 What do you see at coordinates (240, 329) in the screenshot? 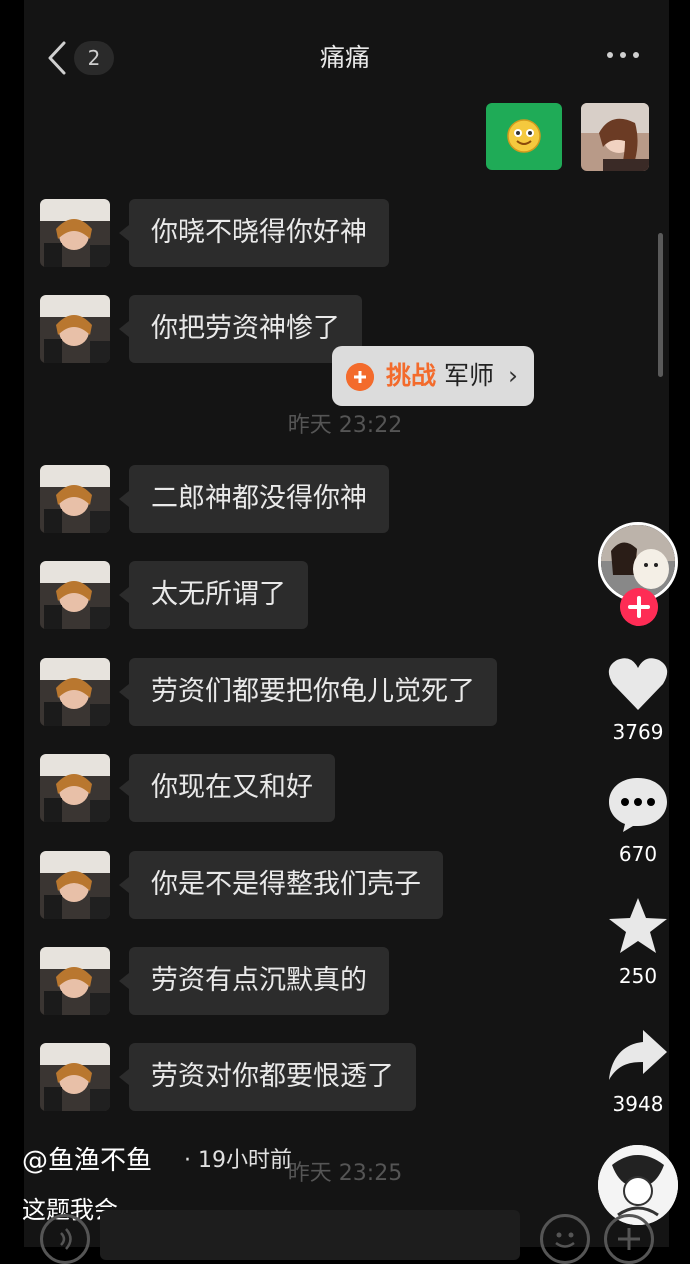
I see `received-message-bubble: 你把劳资神惨了` at bounding box center [240, 329].